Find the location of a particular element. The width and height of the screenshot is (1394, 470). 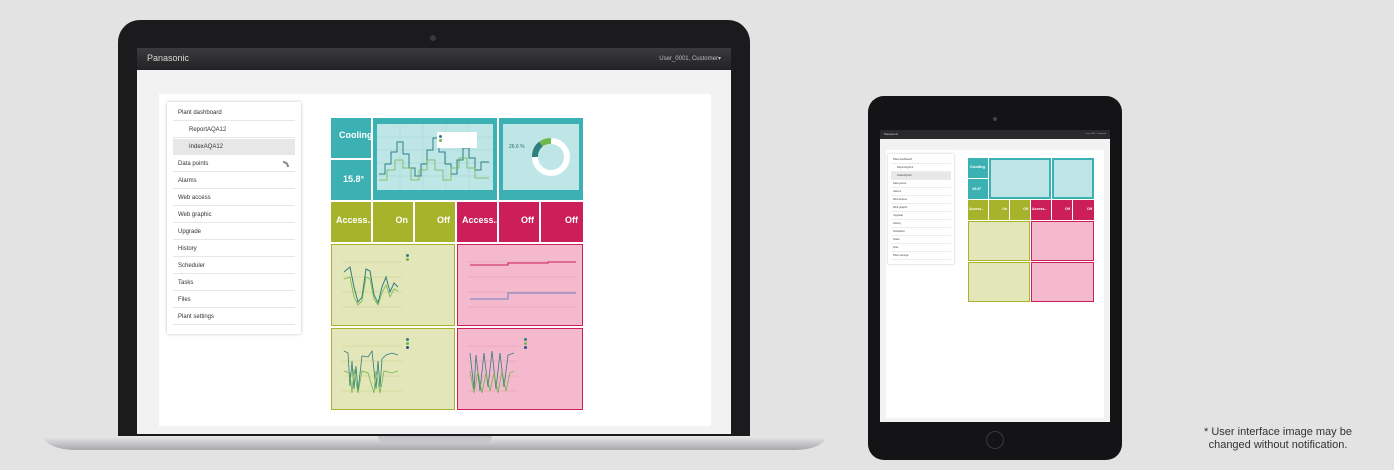

tablet-sidebar-item: Files is located at coordinates (921, 248).